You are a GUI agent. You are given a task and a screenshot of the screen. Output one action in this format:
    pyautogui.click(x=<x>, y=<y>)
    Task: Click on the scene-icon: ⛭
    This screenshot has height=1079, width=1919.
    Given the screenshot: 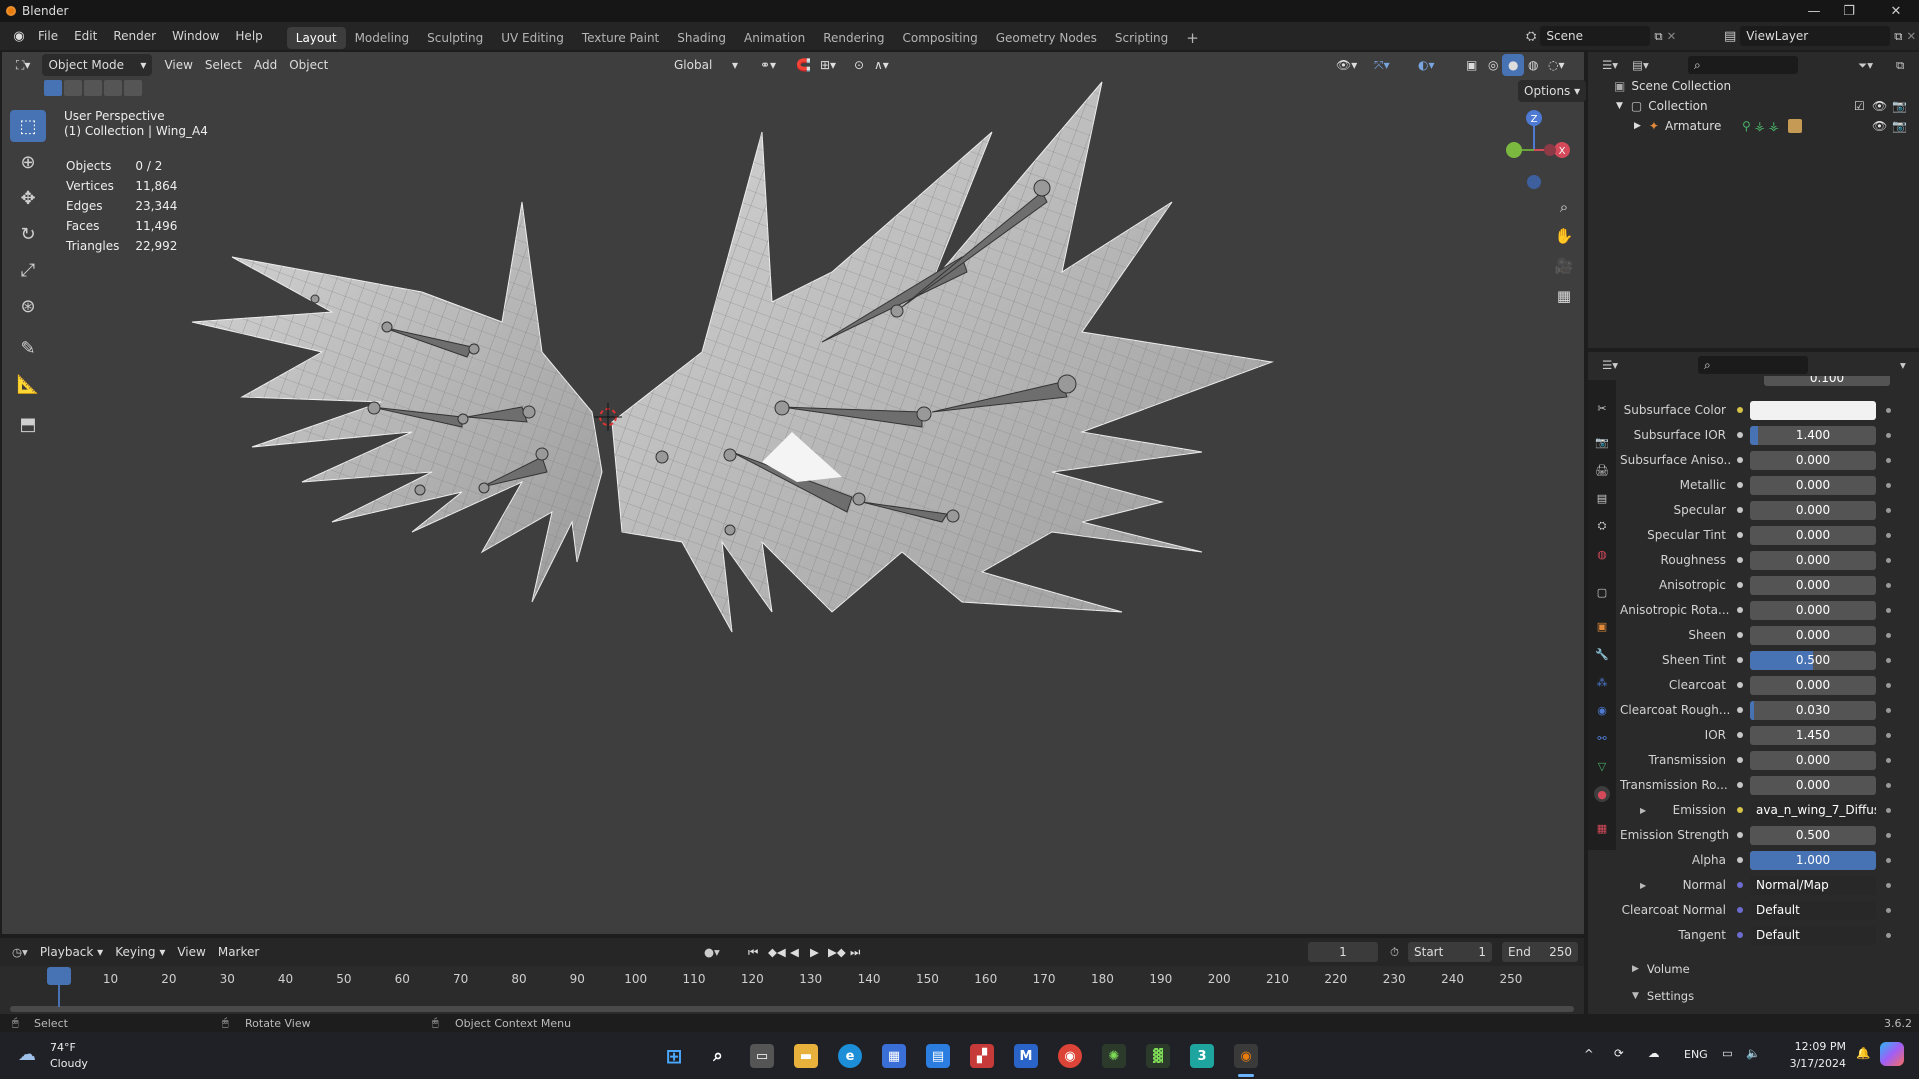 What is the action you would take?
    pyautogui.click(x=1531, y=36)
    